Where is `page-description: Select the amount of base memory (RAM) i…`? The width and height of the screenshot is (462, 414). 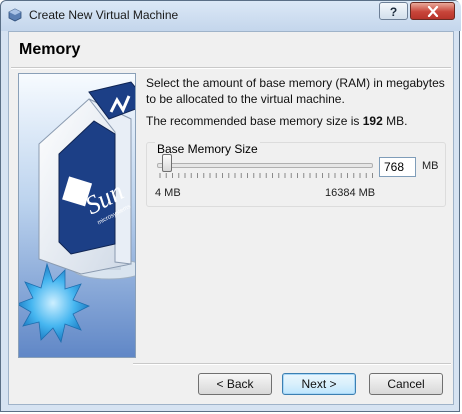
page-description: Select the amount of base memory (RAM) i… is located at coordinates (295, 91).